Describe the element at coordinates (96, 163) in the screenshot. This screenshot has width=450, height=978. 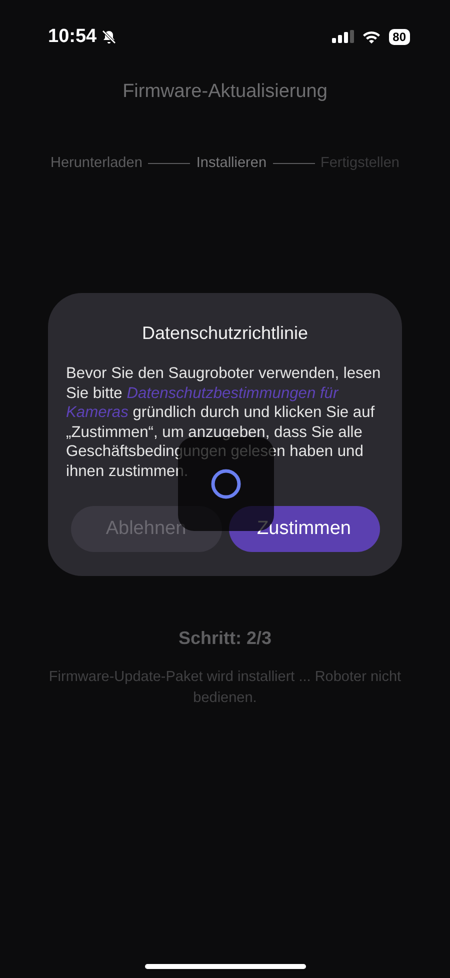
I see `step-label: Herunterladen` at that location.